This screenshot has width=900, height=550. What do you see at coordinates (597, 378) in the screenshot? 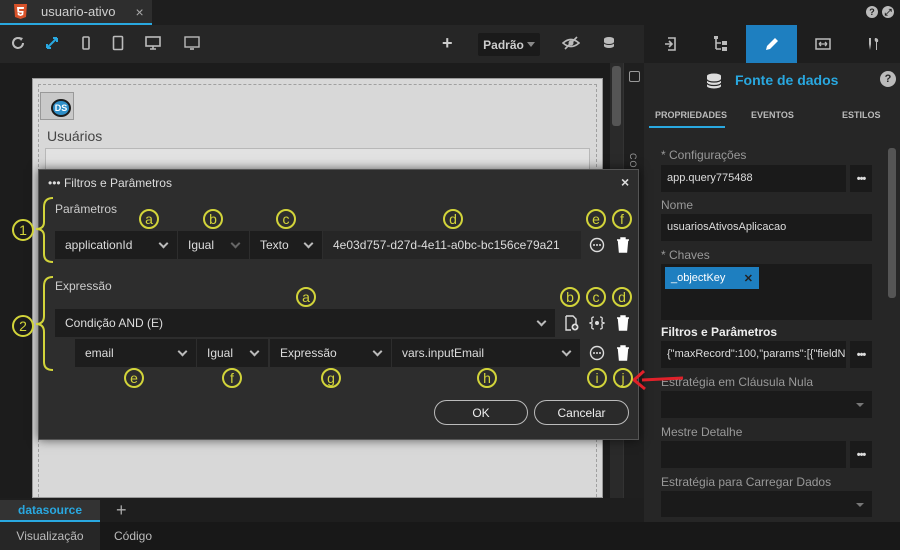
I see `annotation-expr-i: i` at bounding box center [597, 378].